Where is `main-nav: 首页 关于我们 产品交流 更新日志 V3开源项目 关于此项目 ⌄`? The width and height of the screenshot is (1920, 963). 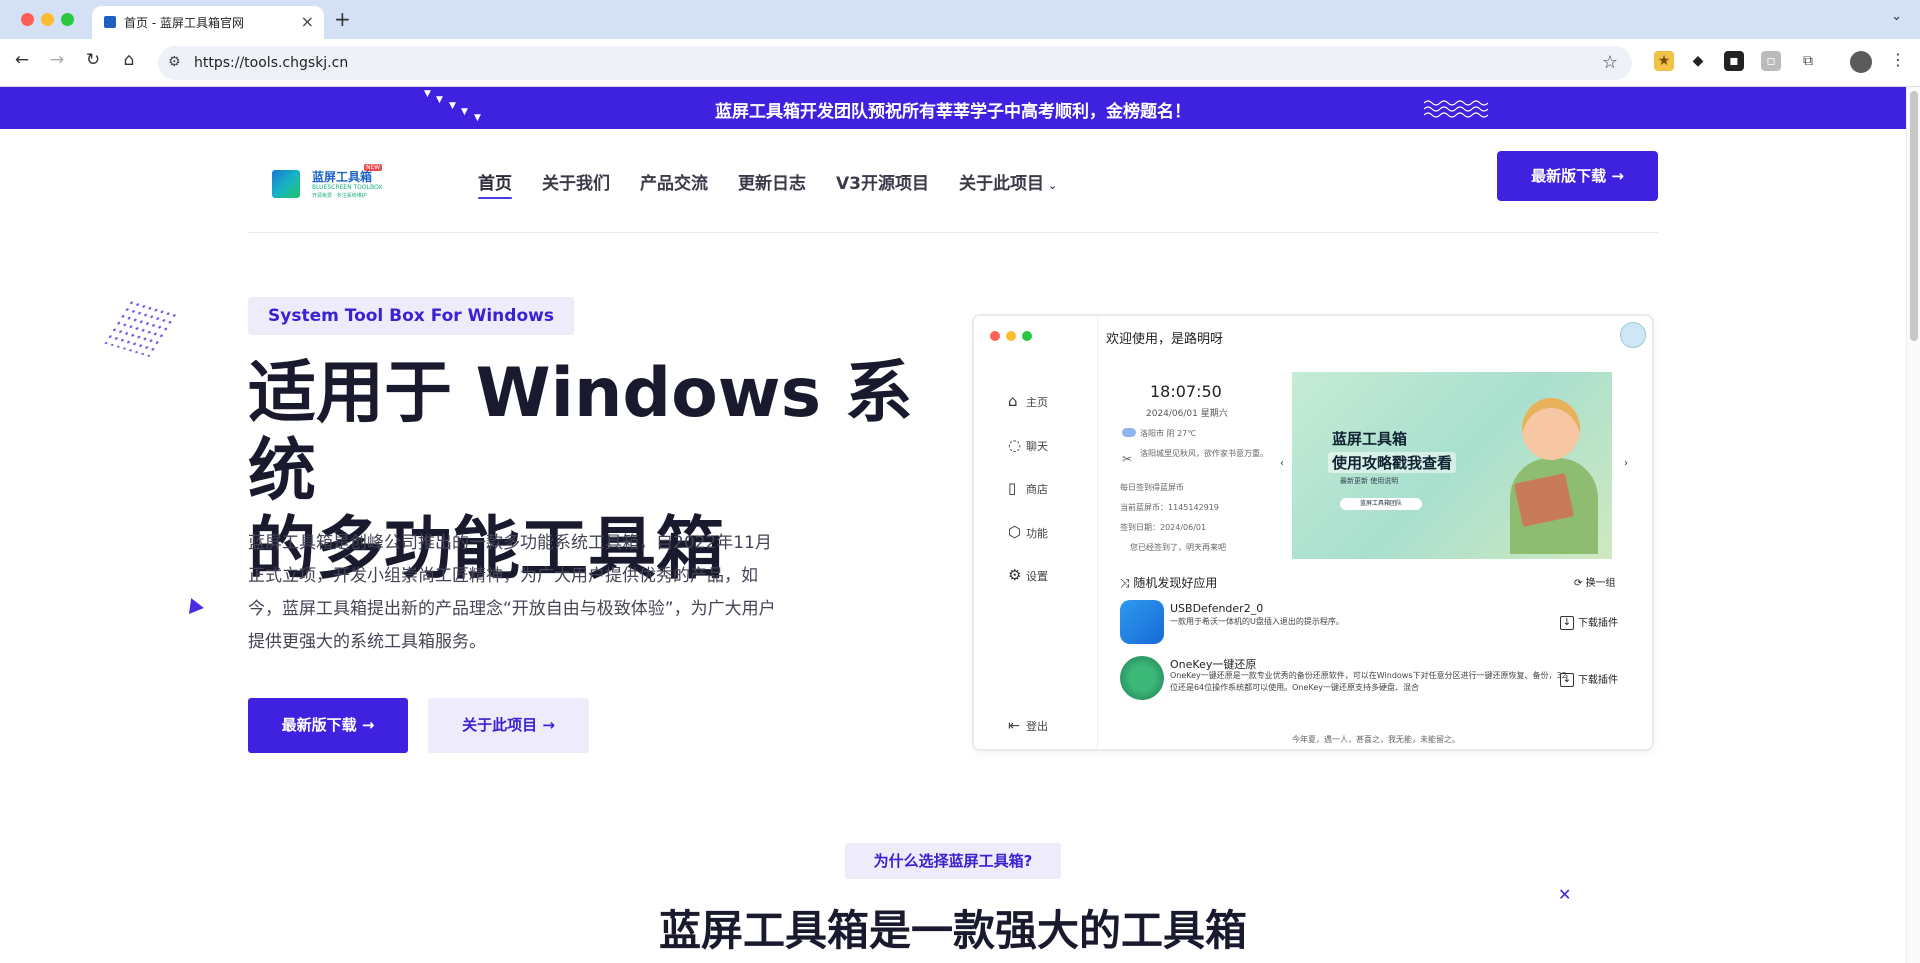
main-nav: 首页 关于我们 产品交流 更新日志 V3开源项目 关于此项目 ⌄ is located at coordinates (767, 184).